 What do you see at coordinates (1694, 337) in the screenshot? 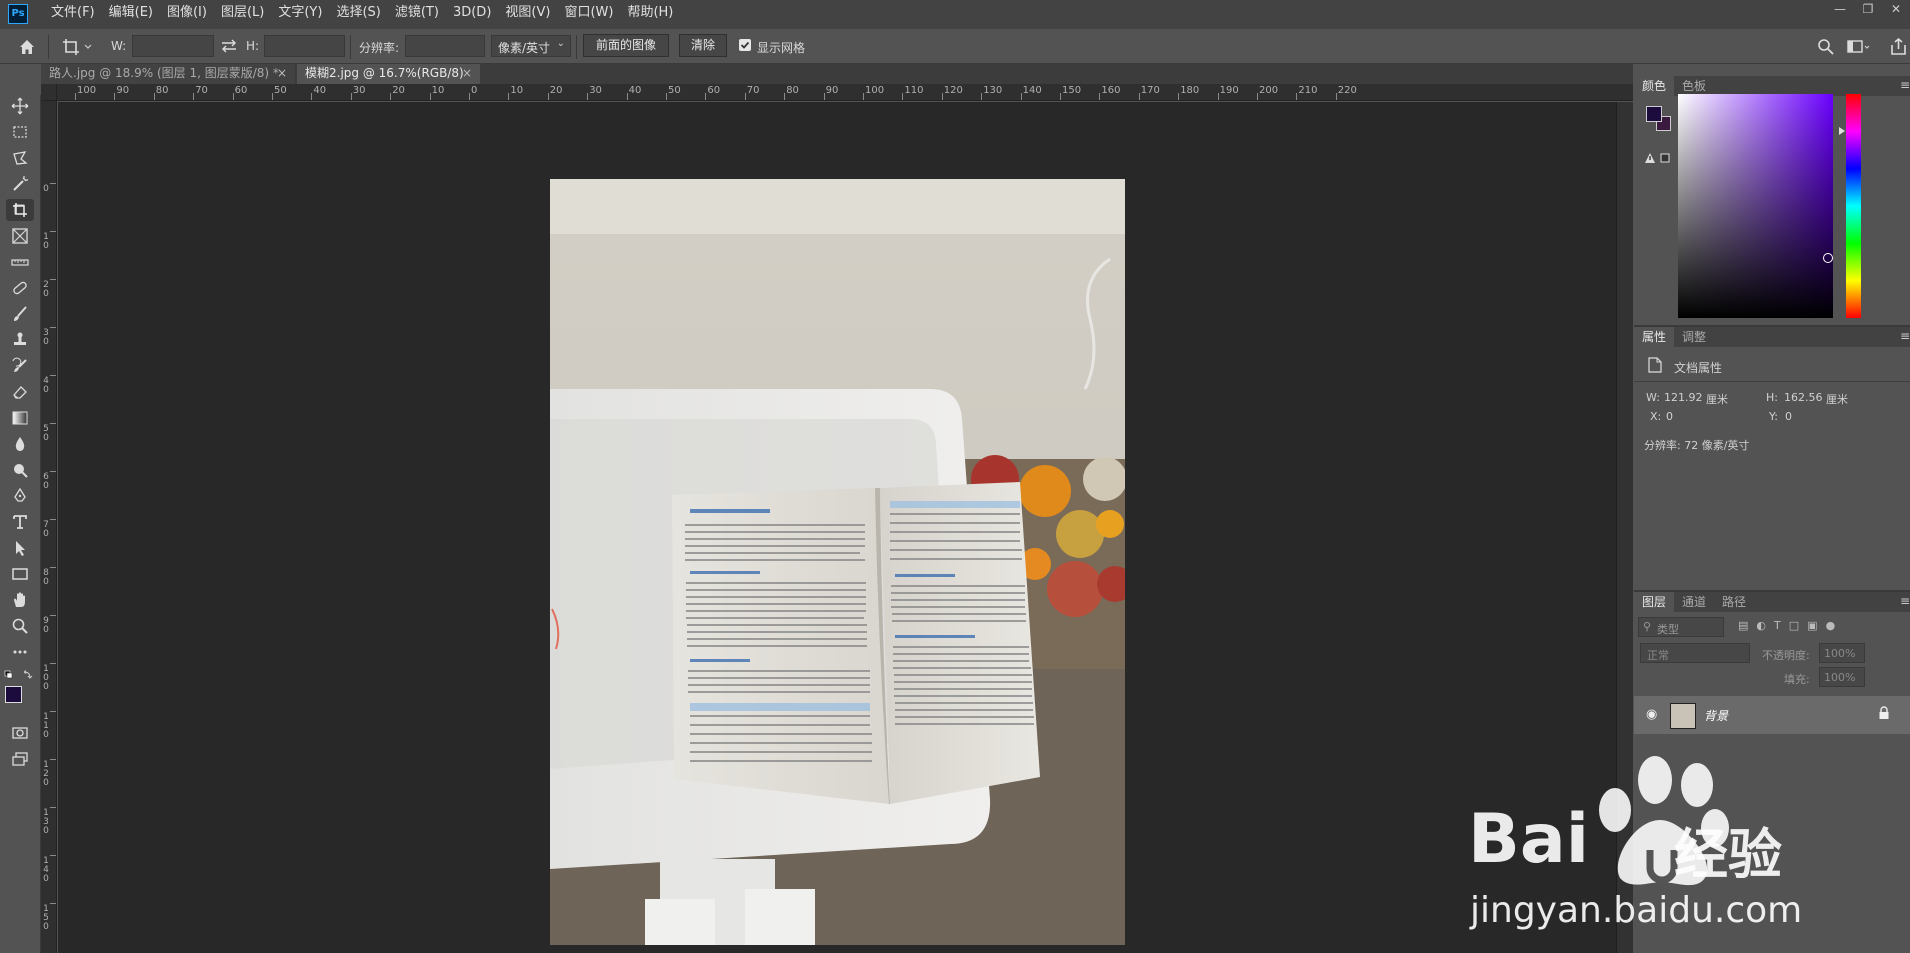
I see `tab-adjustments: 调整` at bounding box center [1694, 337].